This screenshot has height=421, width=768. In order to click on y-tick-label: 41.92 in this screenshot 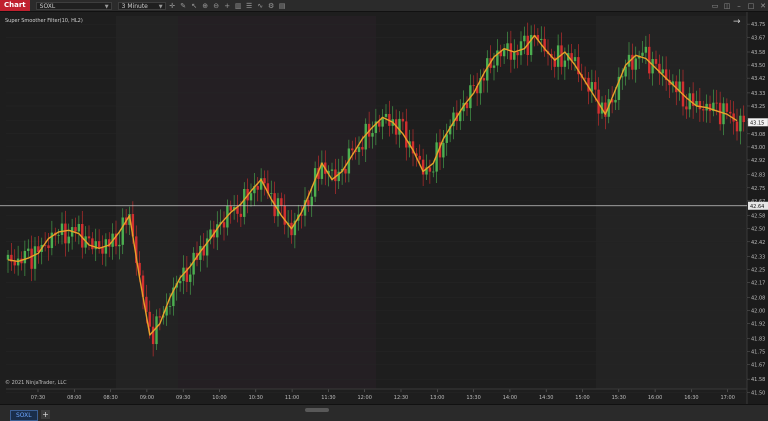, I will do `click(758, 325)`.